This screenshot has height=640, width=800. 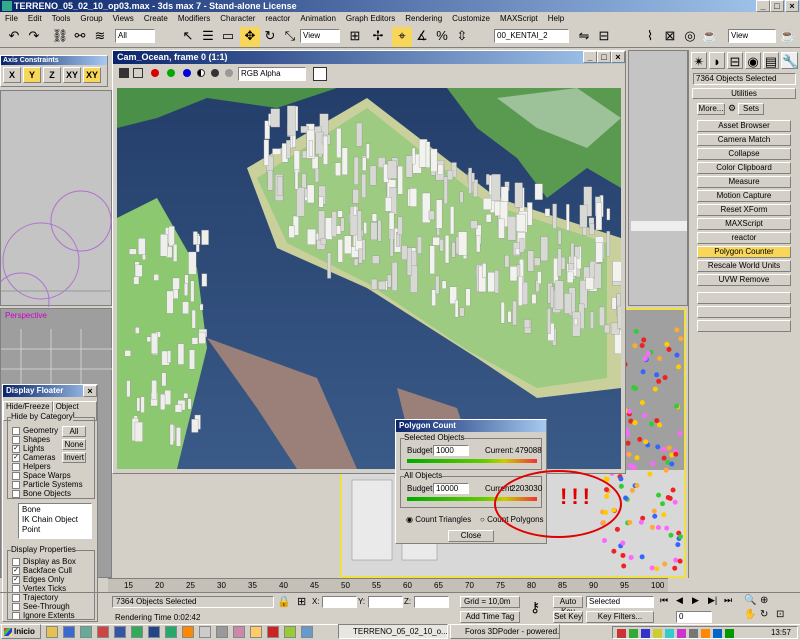 I want to click on quick-launch-mail-icon, so click(x=307, y=632).